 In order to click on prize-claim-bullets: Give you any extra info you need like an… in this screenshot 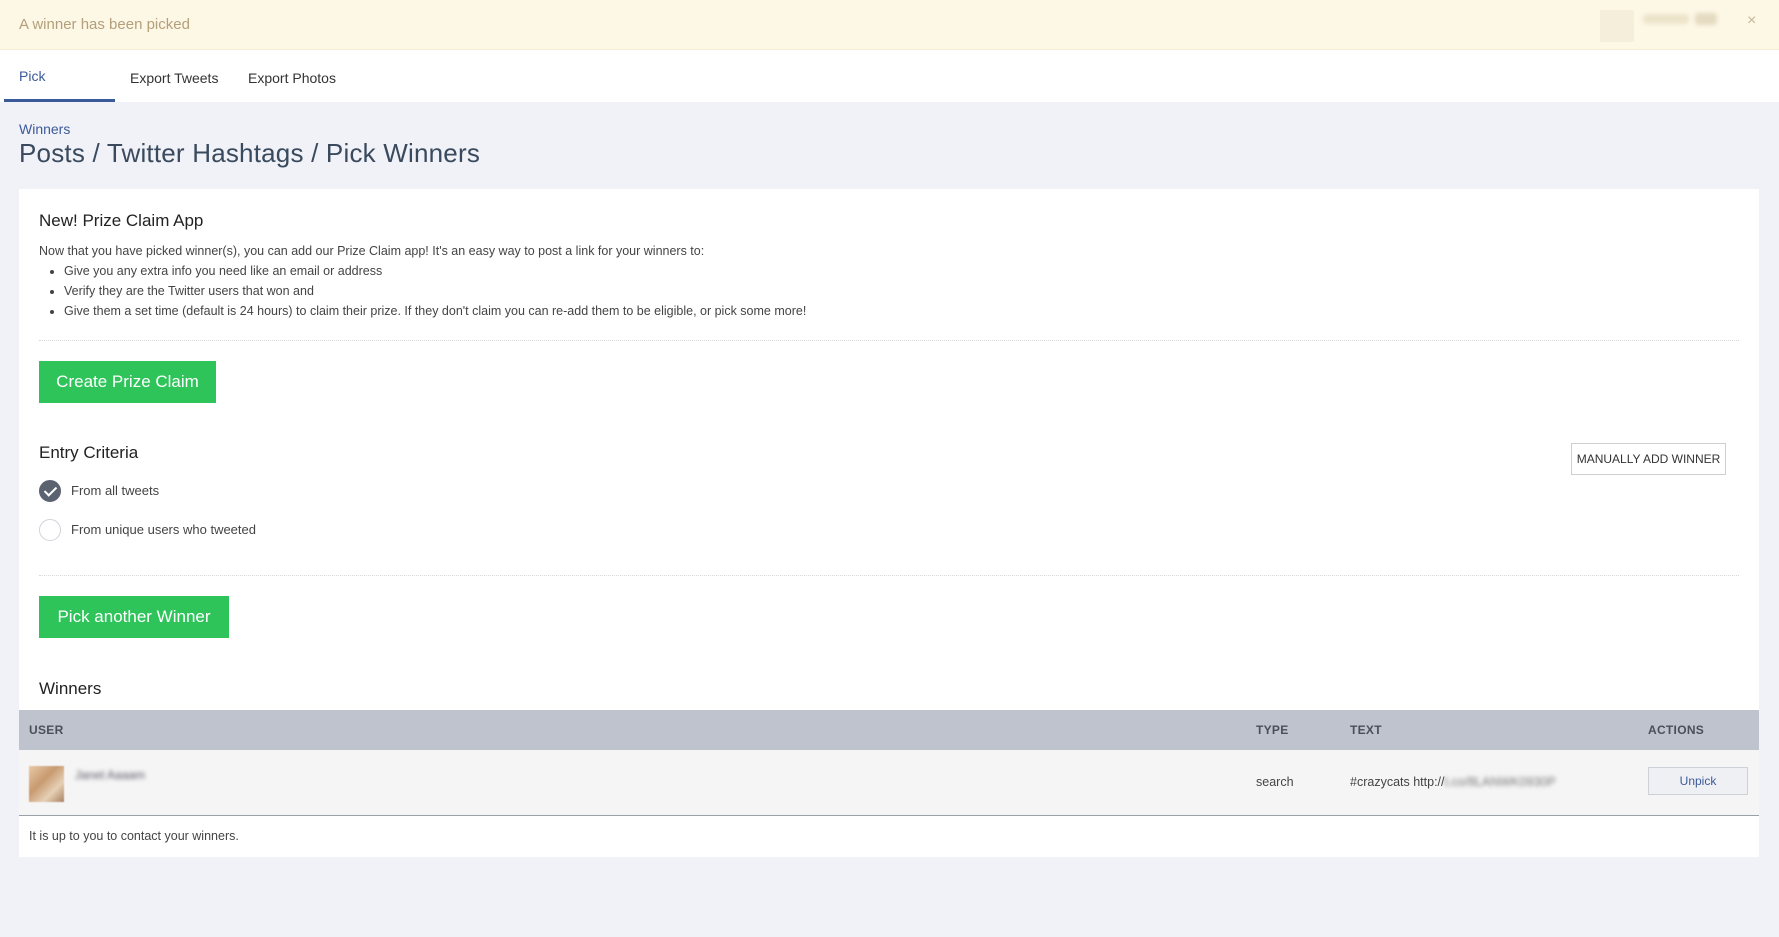, I will do `click(435, 291)`.